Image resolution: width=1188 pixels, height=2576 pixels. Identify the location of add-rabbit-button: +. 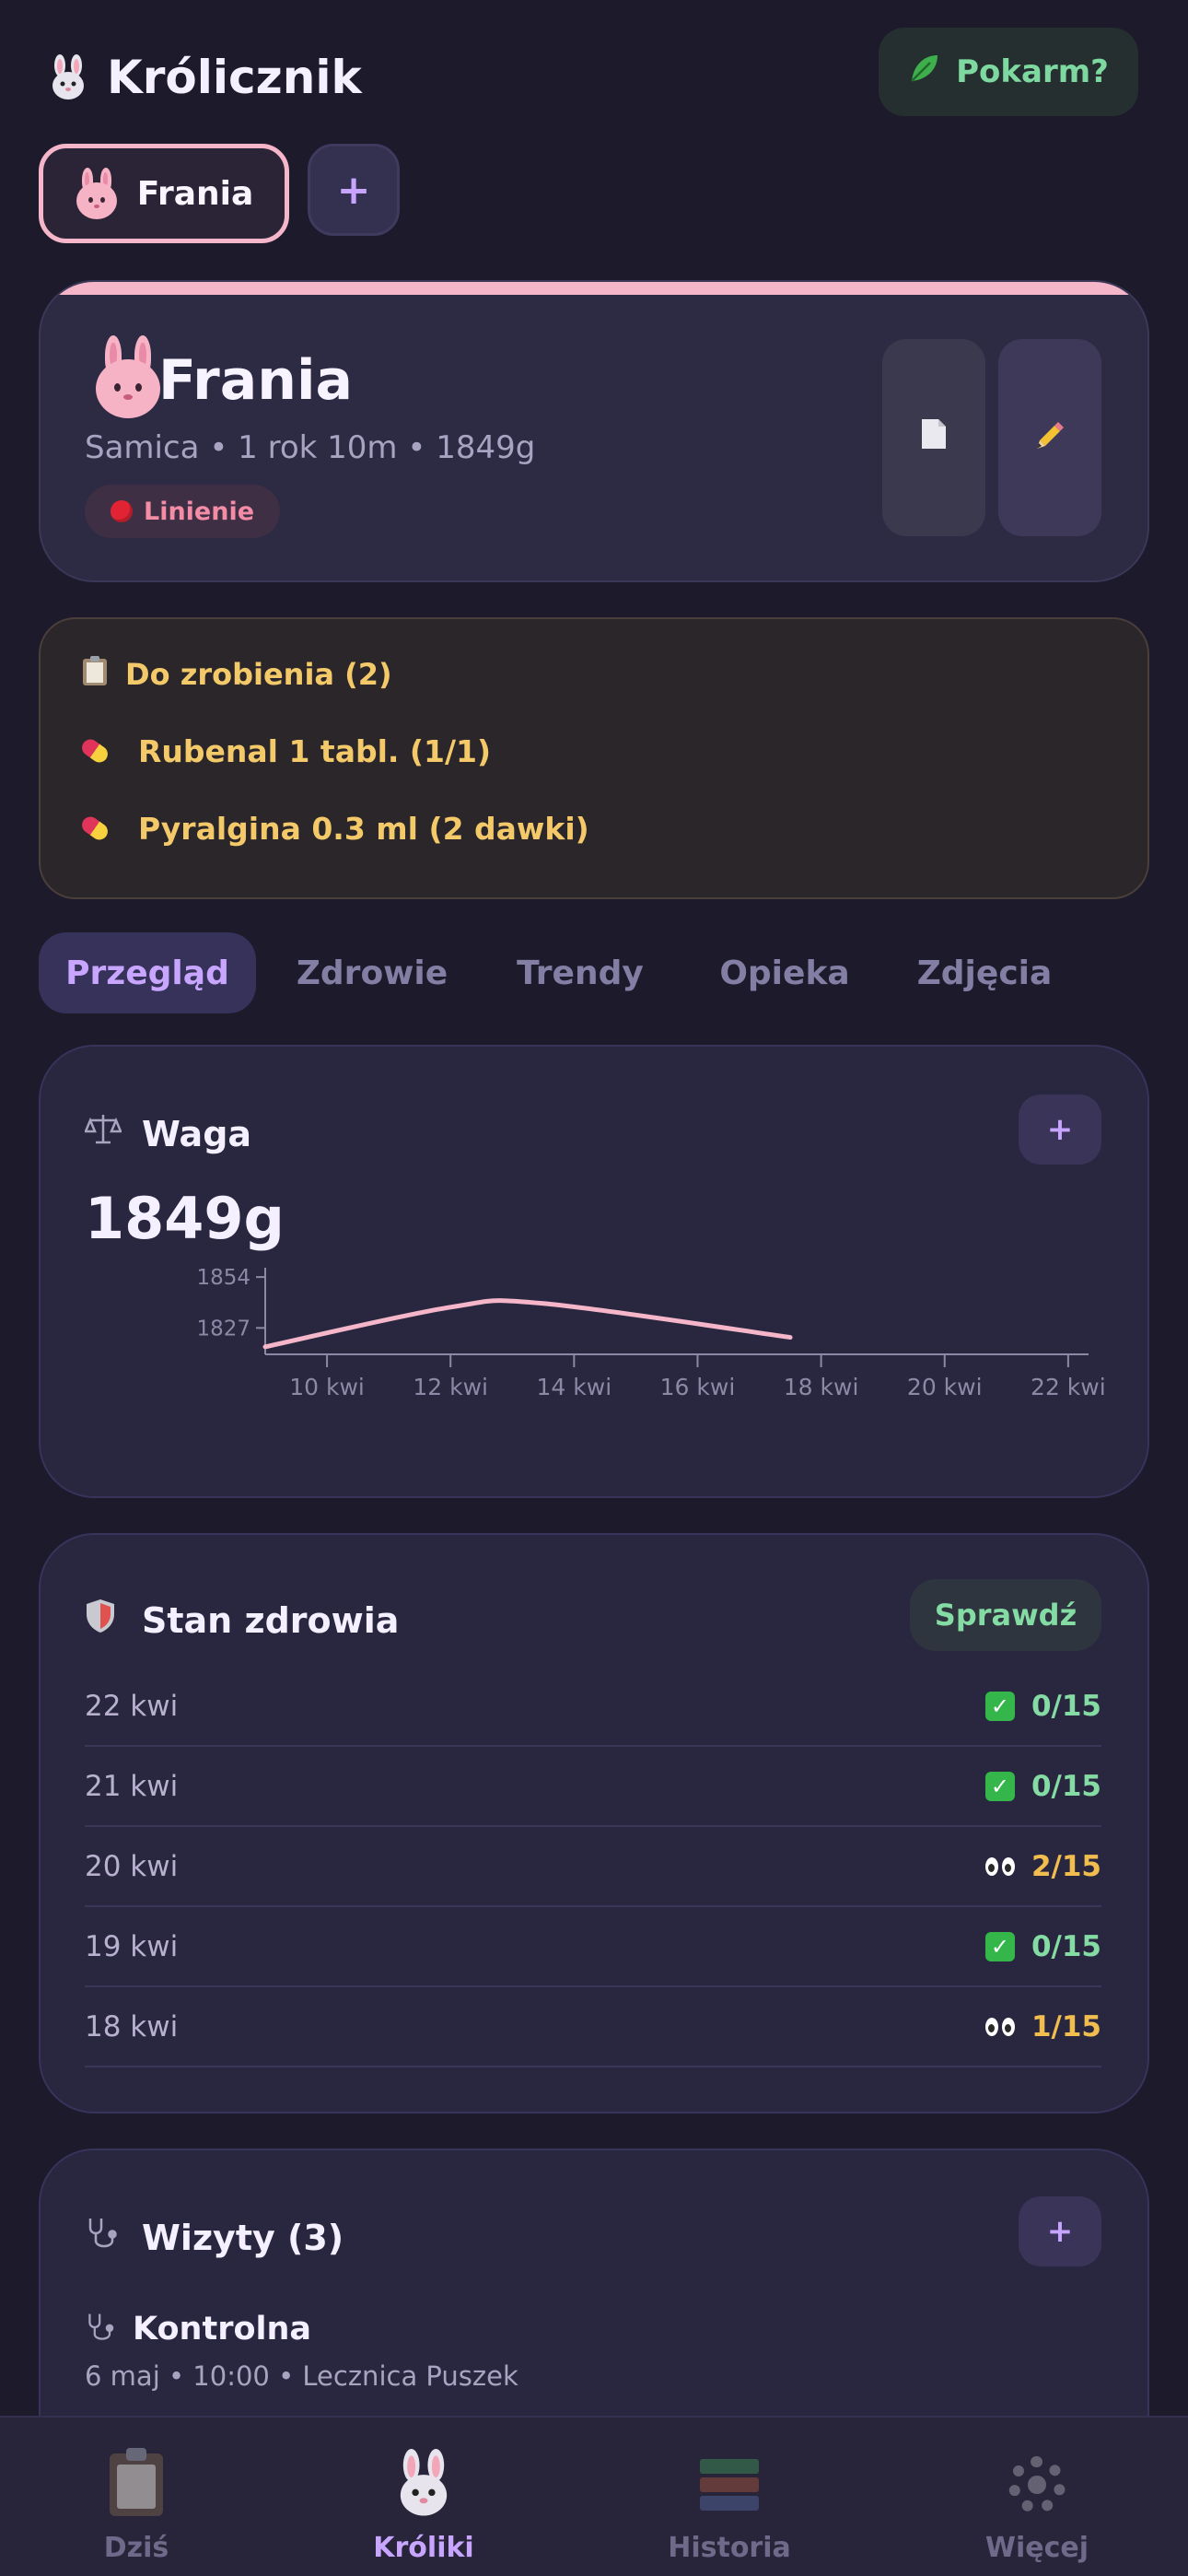
(354, 190).